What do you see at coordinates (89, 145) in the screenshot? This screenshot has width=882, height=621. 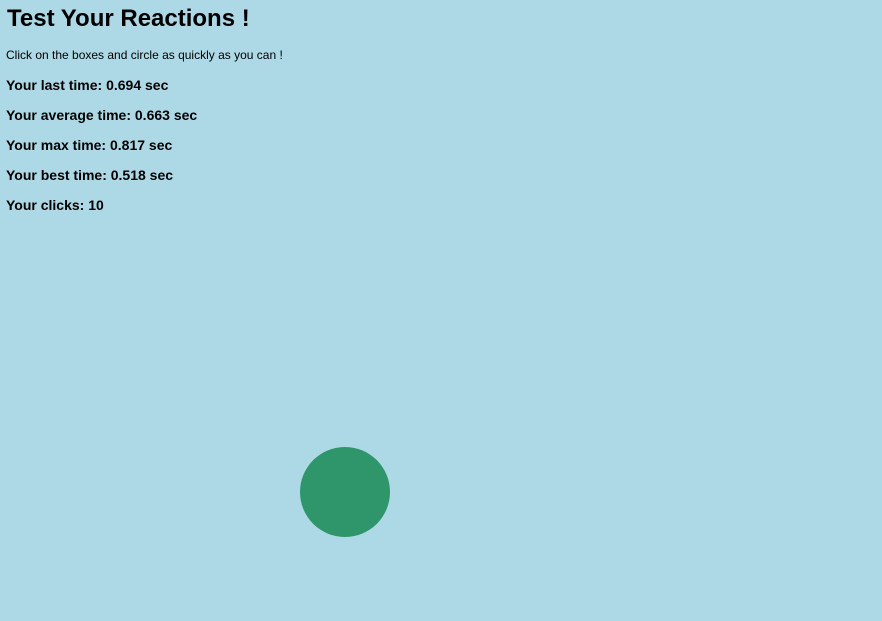 I see `max-time-stat: Your max time: 0.817 sec` at bounding box center [89, 145].